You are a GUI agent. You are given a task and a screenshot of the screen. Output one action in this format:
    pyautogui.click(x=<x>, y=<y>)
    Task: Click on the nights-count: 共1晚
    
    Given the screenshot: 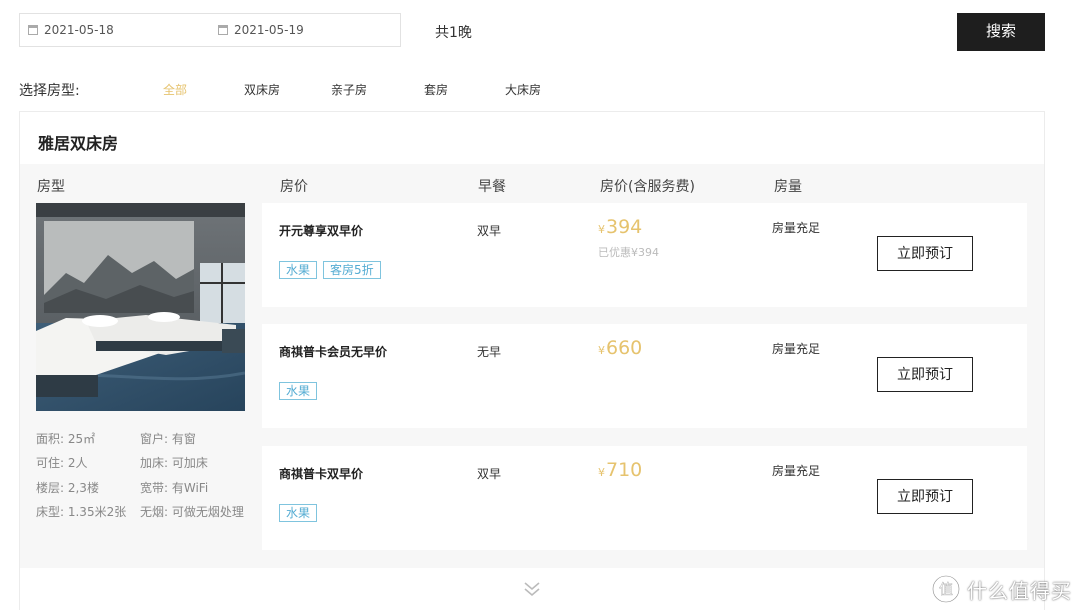 What is the action you would take?
    pyautogui.click(x=453, y=33)
    